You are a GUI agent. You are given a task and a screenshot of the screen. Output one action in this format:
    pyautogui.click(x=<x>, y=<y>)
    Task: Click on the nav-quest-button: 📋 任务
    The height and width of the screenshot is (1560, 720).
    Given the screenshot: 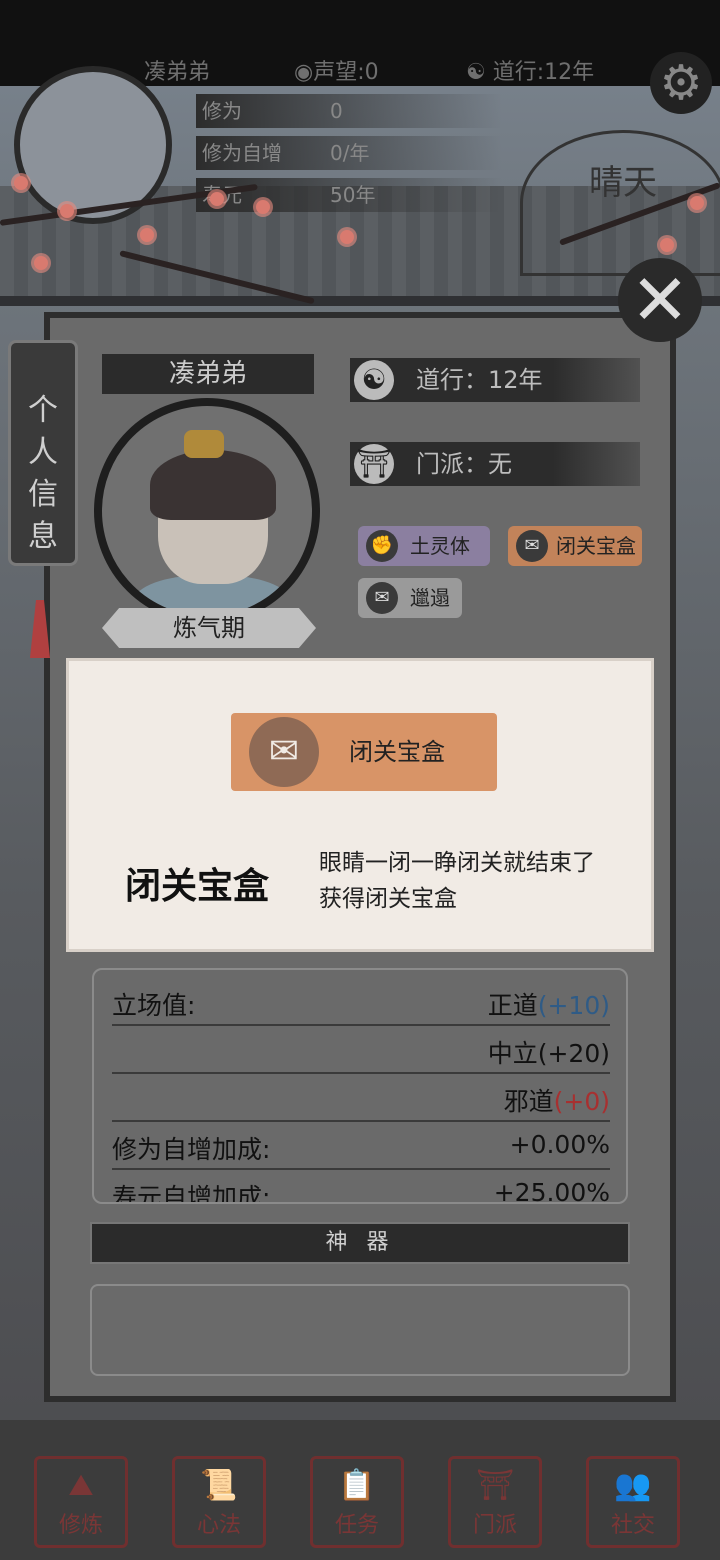 What is the action you would take?
    pyautogui.click(x=357, y=1502)
    